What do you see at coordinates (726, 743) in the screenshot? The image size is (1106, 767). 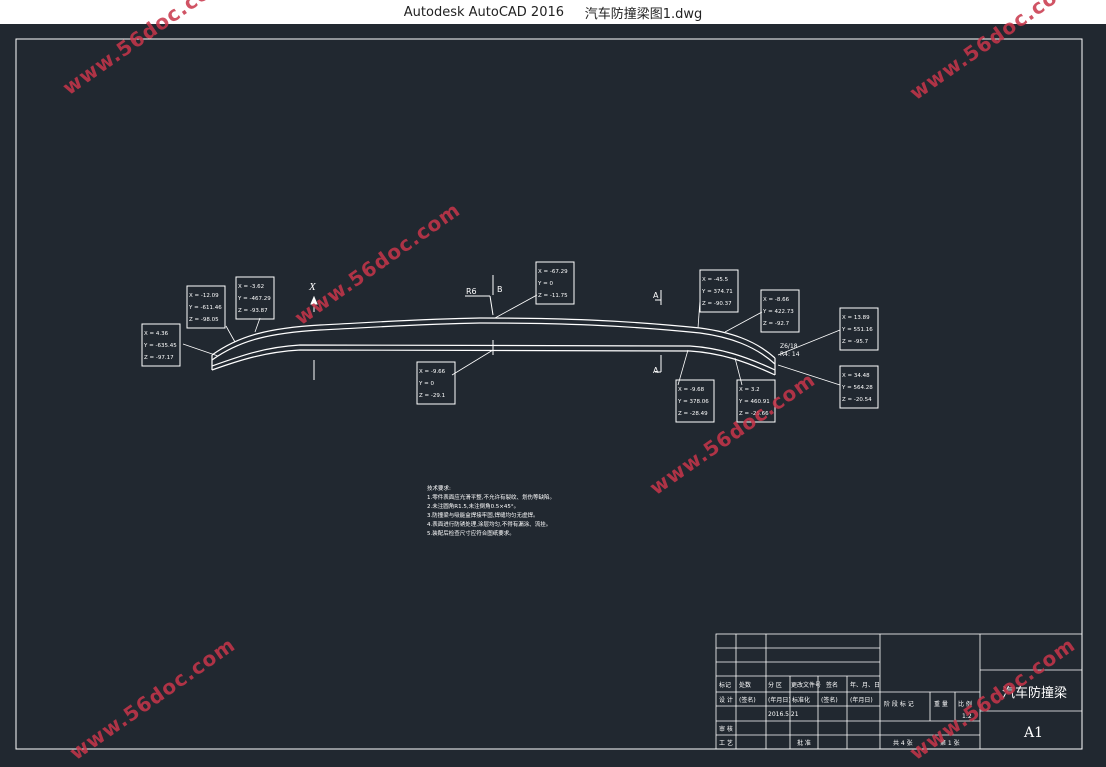 I see `tb-process-label: 工 艺` at bounding box center [726, 743].